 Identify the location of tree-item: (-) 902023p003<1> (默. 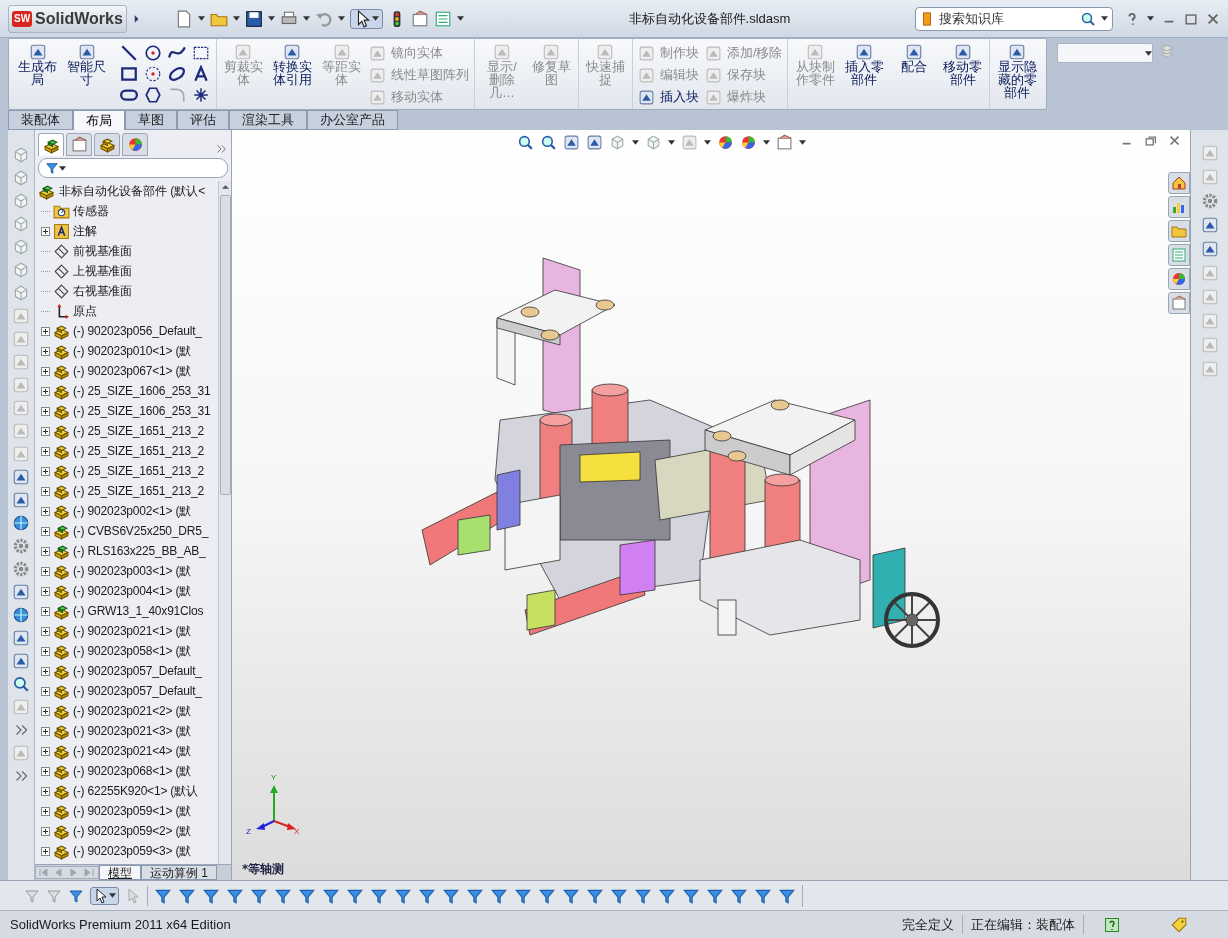
(132, 571).